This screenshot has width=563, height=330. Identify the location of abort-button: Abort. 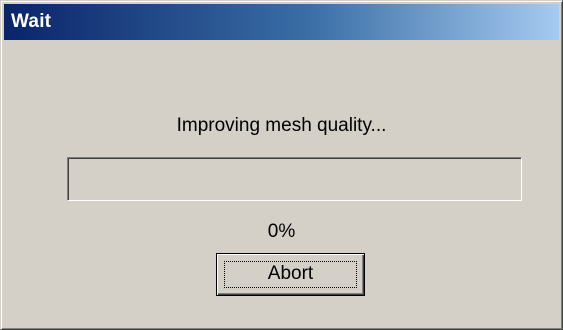
(290, 274).